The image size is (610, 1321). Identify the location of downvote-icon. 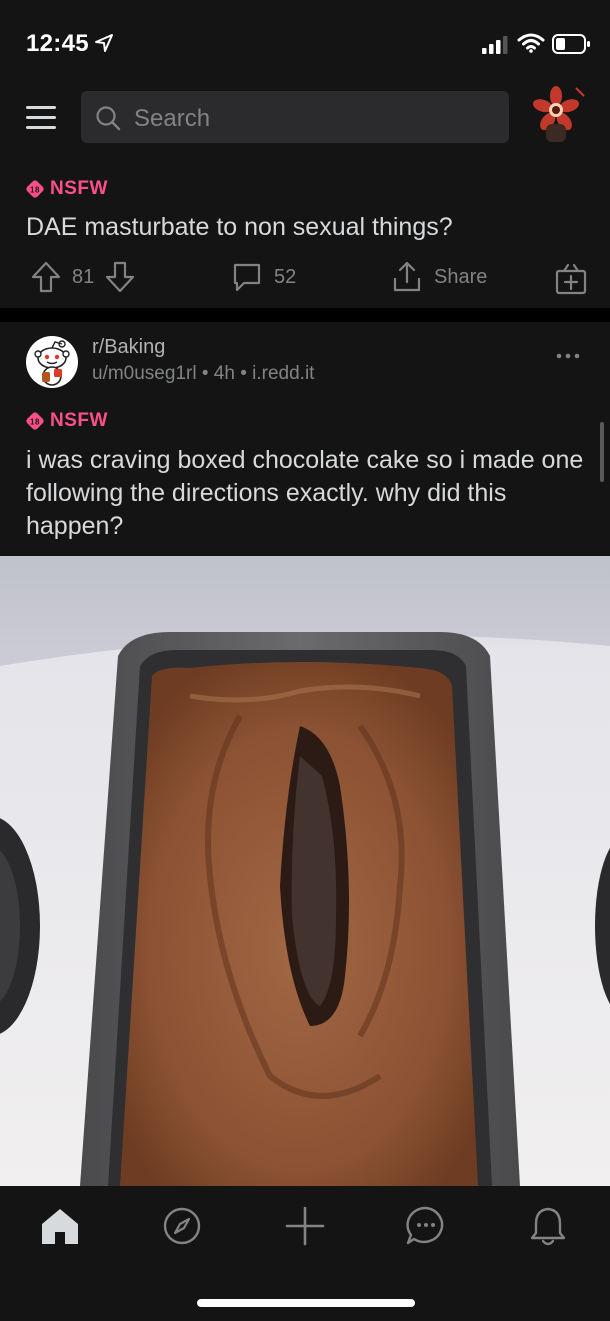
(120, 277).